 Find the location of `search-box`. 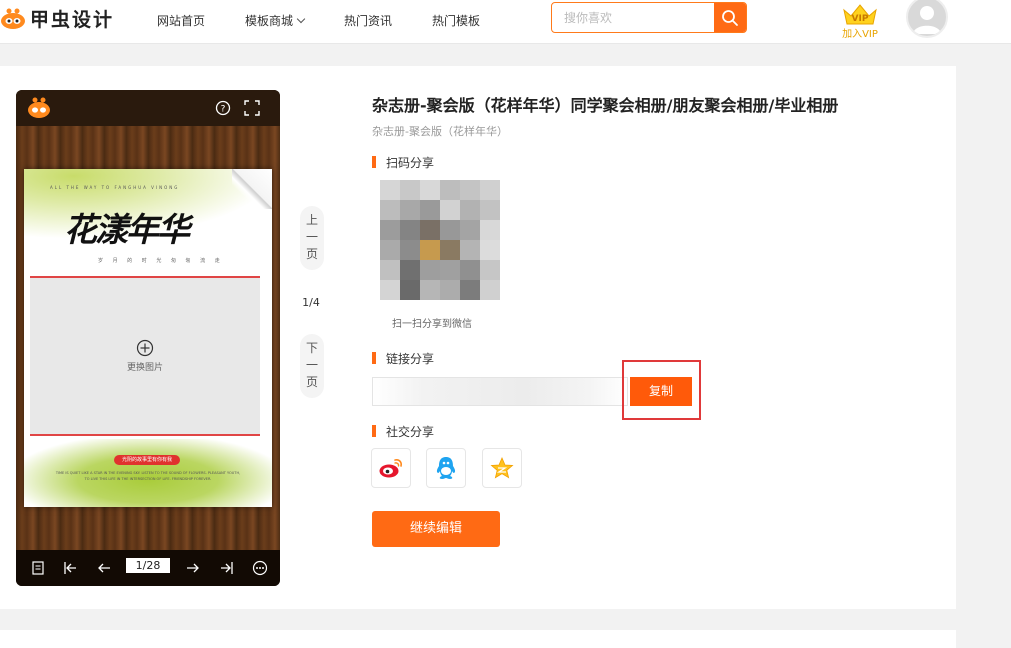

search-box is located at coordinates (649, 17).